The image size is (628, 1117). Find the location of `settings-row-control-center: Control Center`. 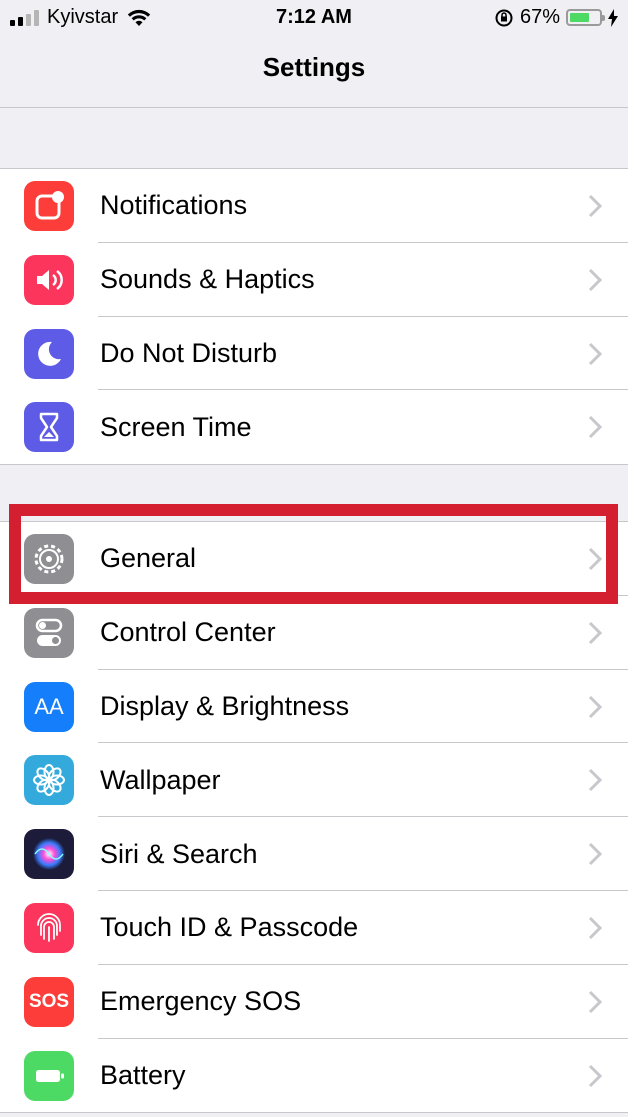

settings-row-control-center: Control Center is located at coordinates (314, 633).